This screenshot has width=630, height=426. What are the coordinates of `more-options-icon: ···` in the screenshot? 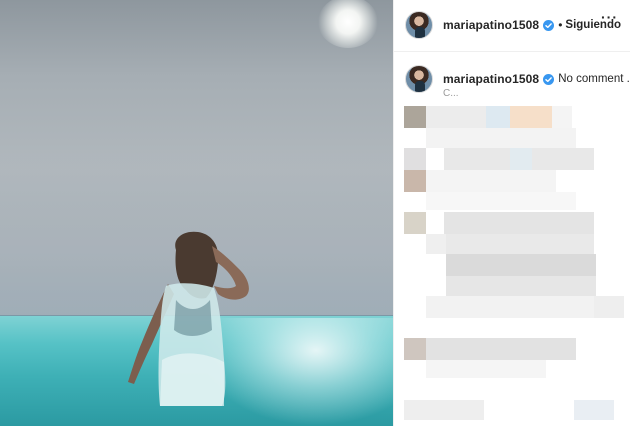 It's located at (609, 17).